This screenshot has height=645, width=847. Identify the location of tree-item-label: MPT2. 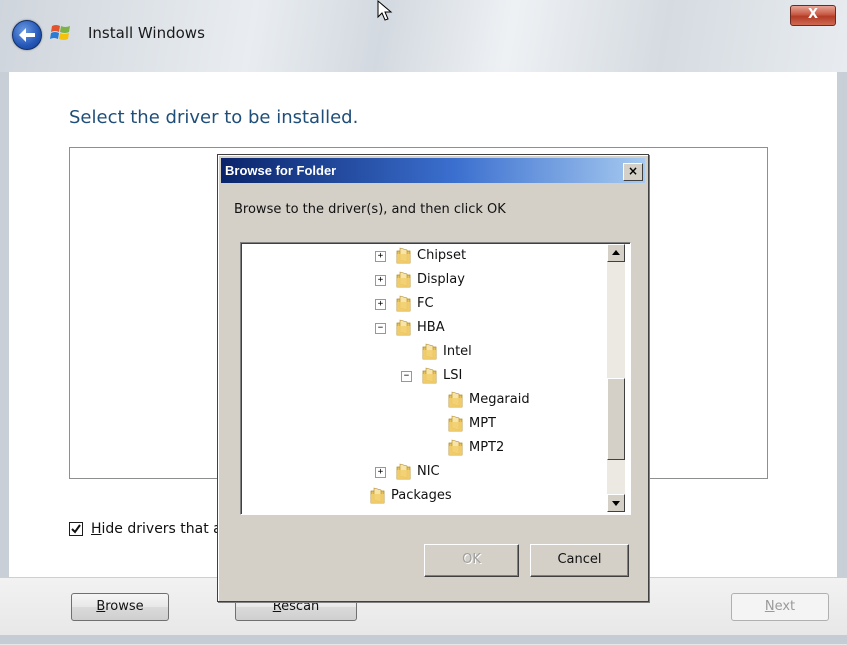
(487, 447).